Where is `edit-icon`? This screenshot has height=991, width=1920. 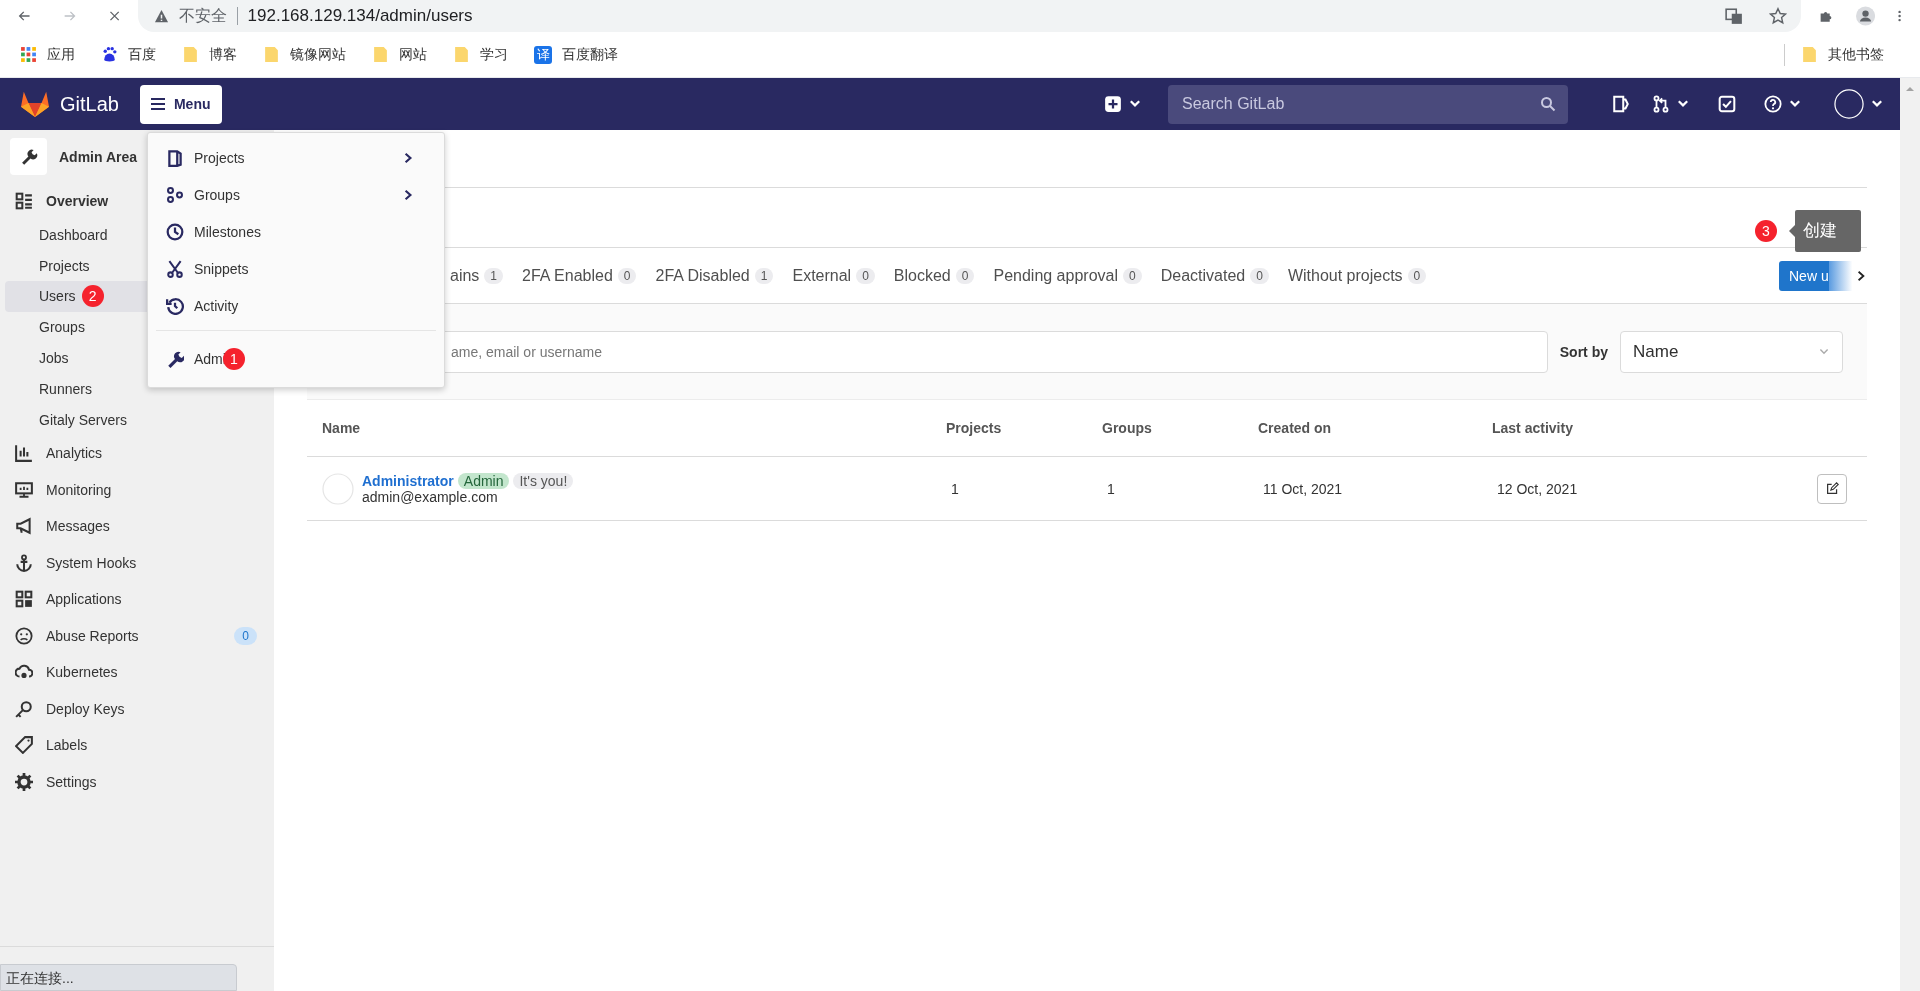 edit-icon is located at coordinates (1832, 488).